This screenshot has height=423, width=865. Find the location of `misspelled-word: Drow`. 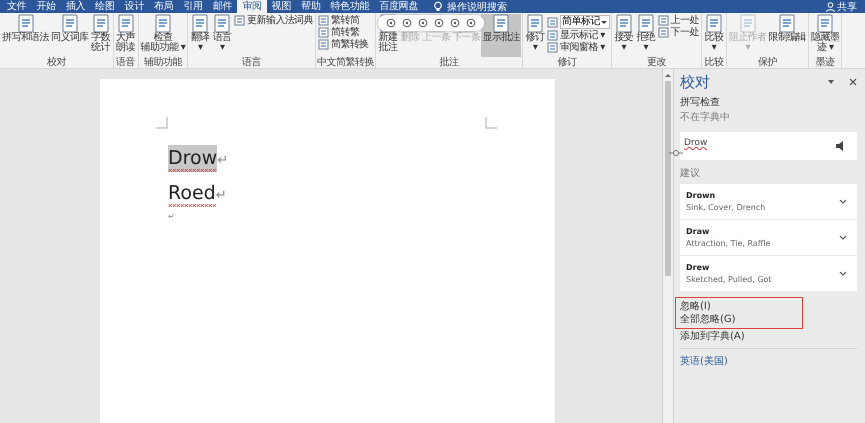

misspelled-word: Drow is located at coordinates (696, 143).